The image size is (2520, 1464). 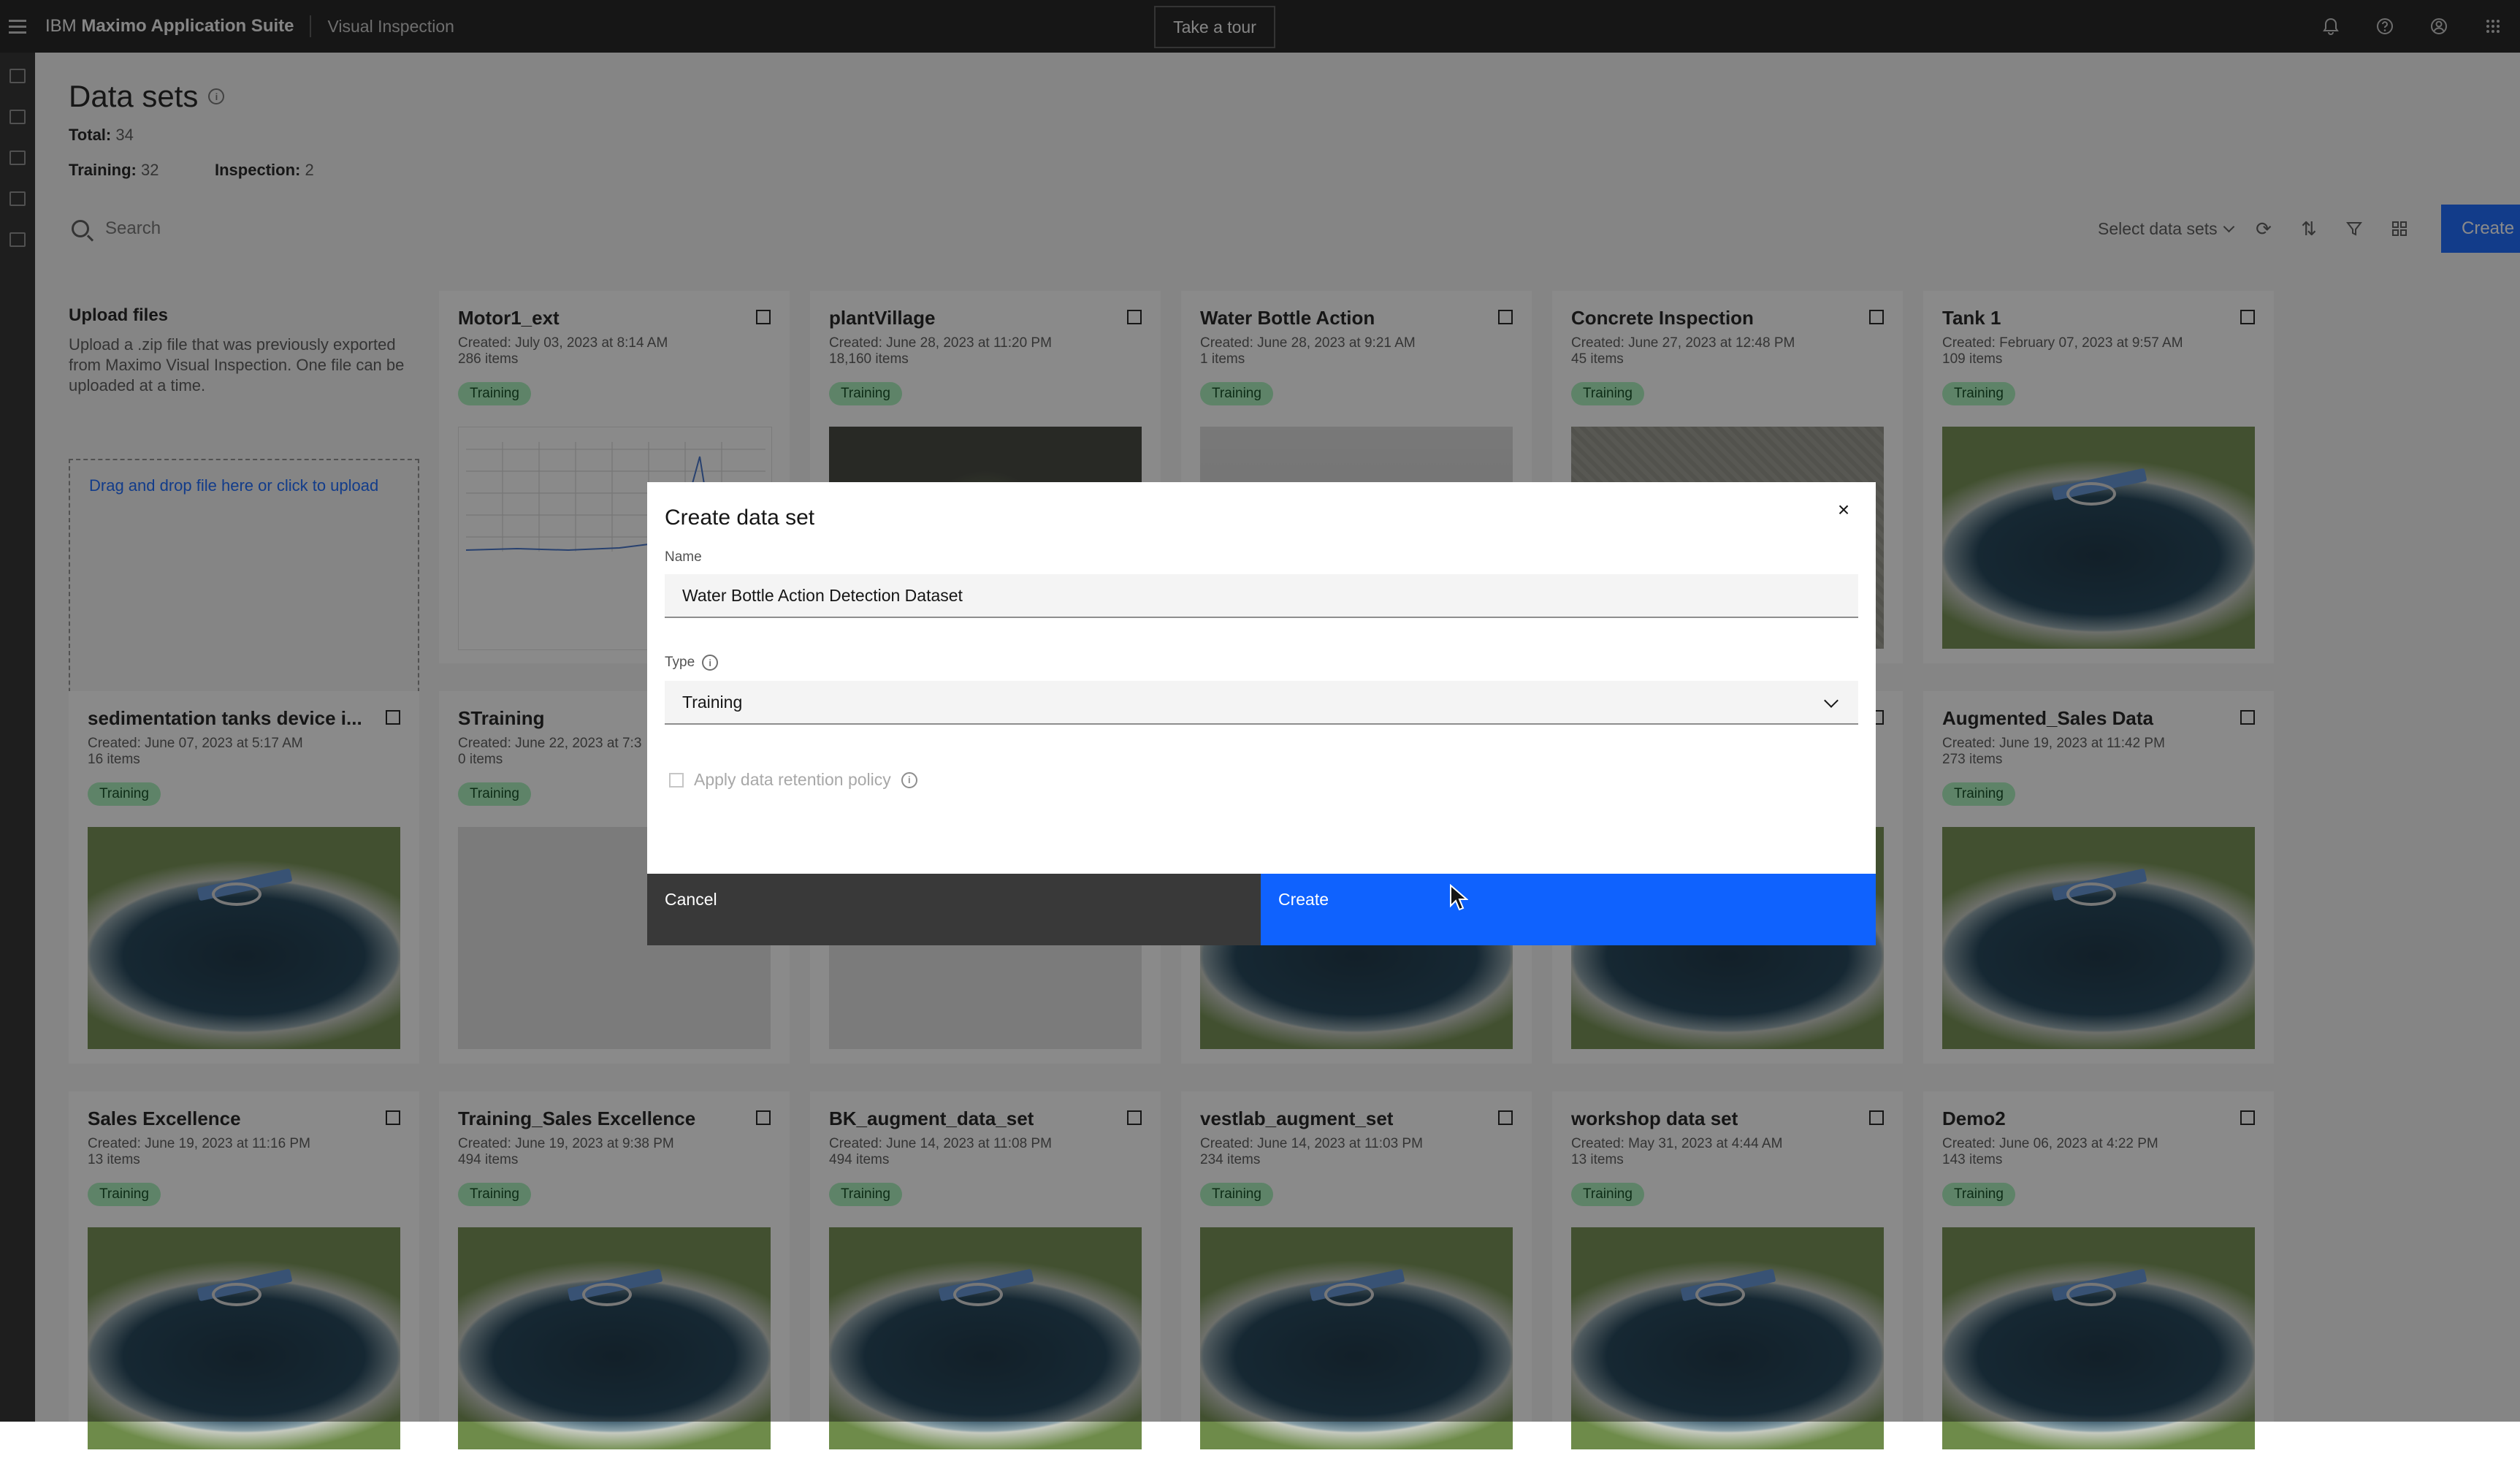 I want to click on checkbox-icon, so click(x=676, y=780).